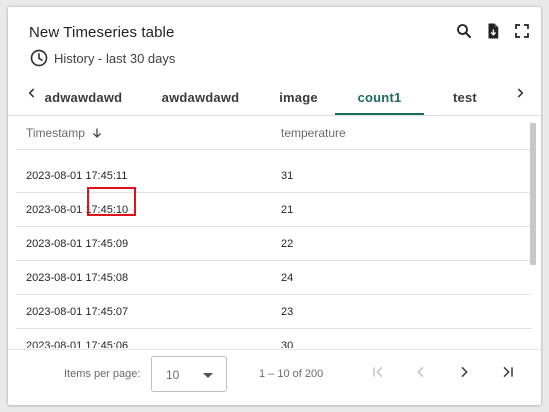  Describe the element at coordinates (189, 374) in the screenshot. I see `page-size-select: 10` at that location.